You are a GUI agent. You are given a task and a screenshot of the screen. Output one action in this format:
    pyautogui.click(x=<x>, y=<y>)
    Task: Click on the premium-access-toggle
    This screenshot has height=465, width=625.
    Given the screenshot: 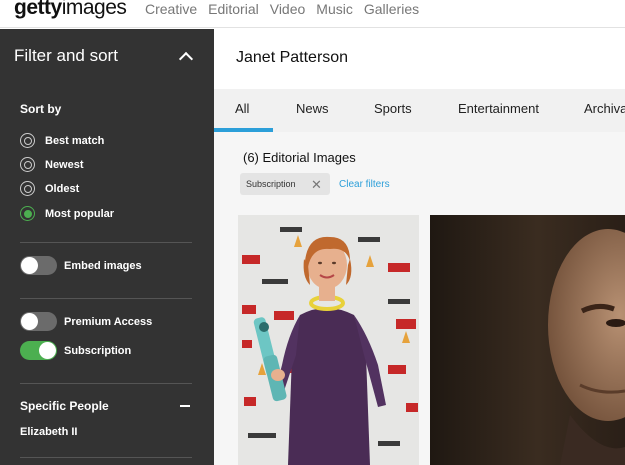 What is the action you would take?
    pyautogui.click(x=38, y=321)
    